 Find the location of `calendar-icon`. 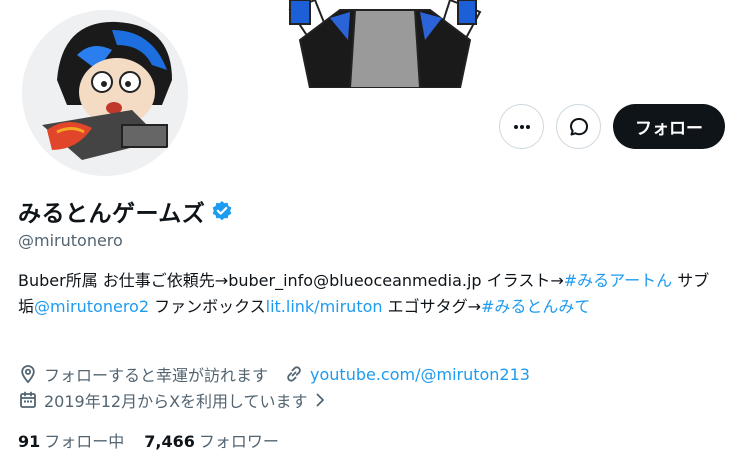

calendar-icon is located at coordinates (28, 399).